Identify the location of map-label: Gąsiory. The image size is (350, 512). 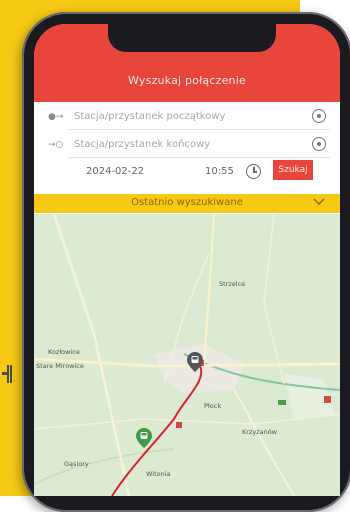
(76, 464).